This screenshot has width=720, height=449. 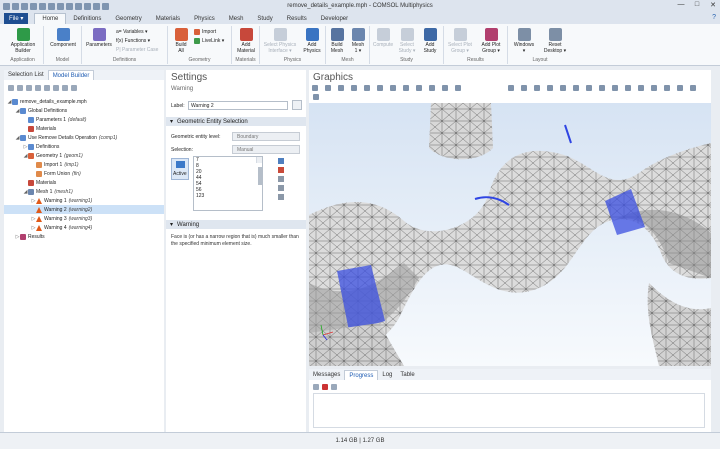 I want to click on transparency-icon, so click(x=524, y=88).